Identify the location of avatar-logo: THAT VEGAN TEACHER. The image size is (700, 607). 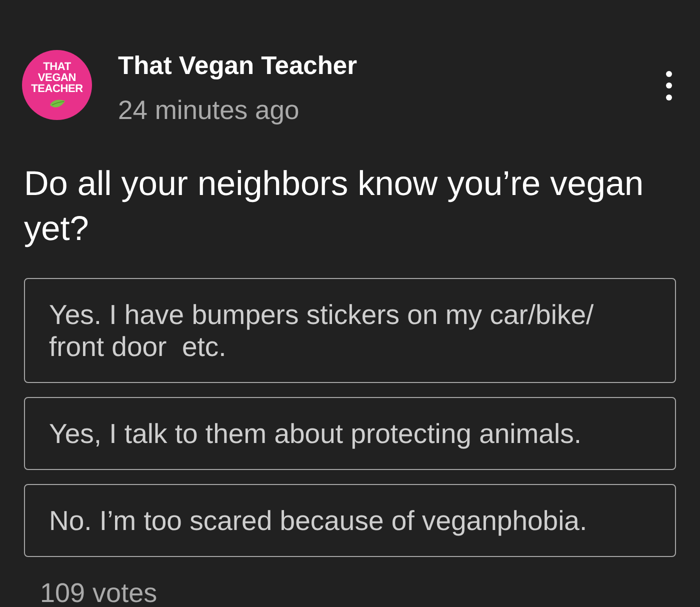
(57, 85).